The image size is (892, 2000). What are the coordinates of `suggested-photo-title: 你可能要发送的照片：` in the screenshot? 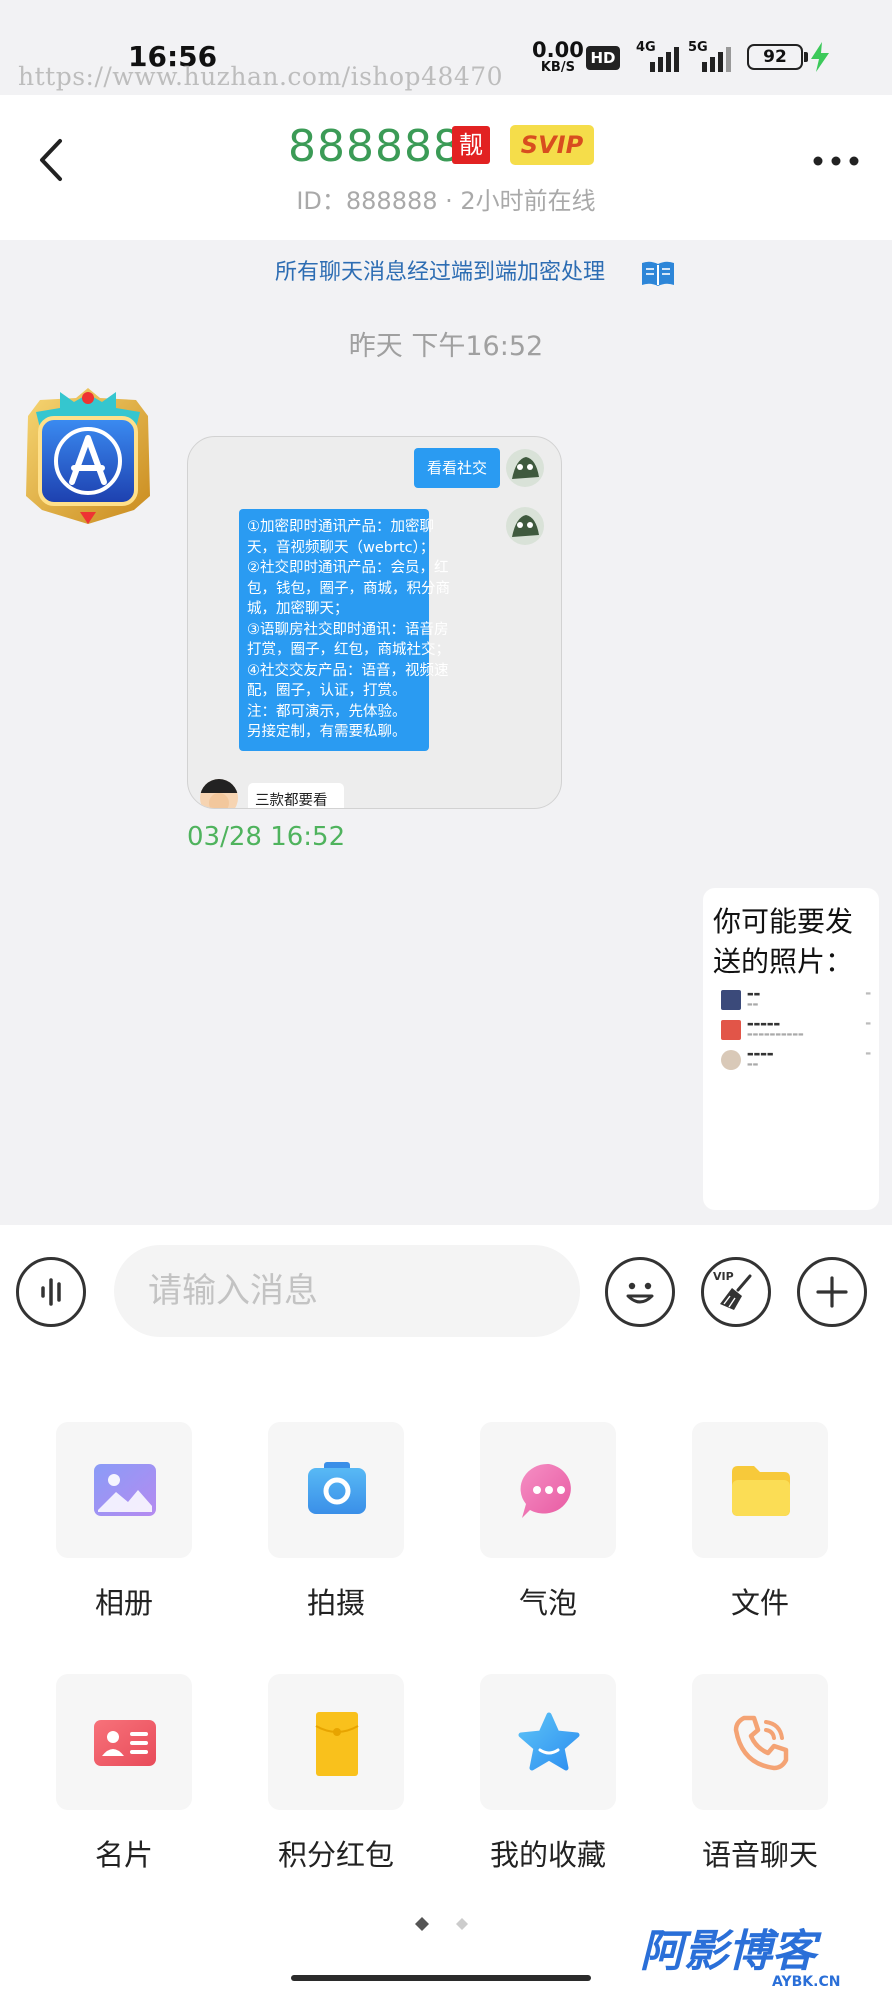 It's located at (783, 941).